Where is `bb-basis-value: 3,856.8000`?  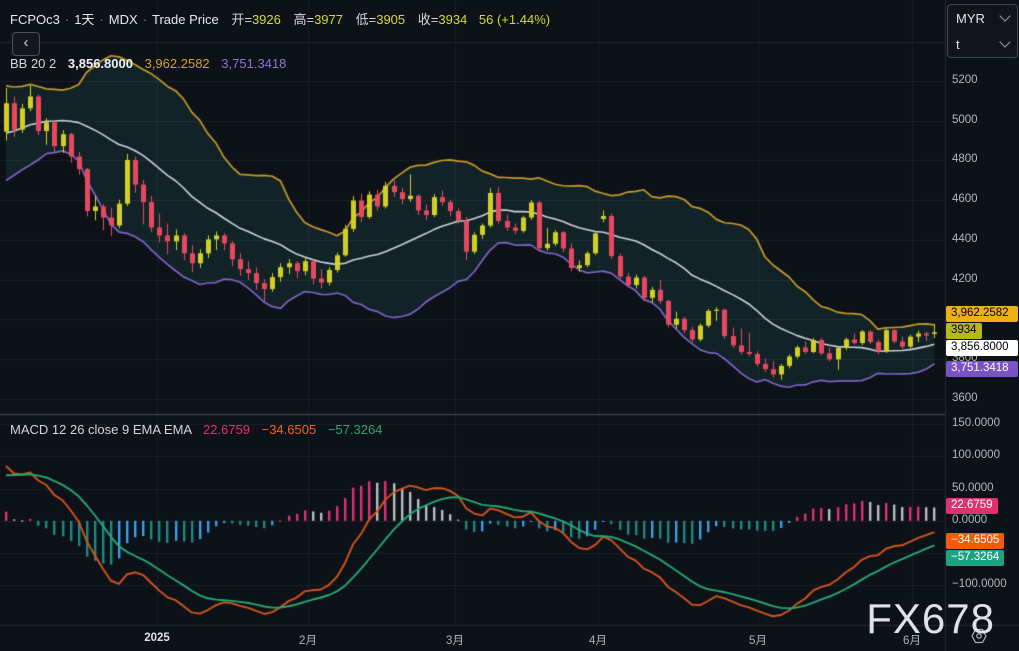
bb-basis-value: 3,856.8000 is located at coordinates (100, 63).